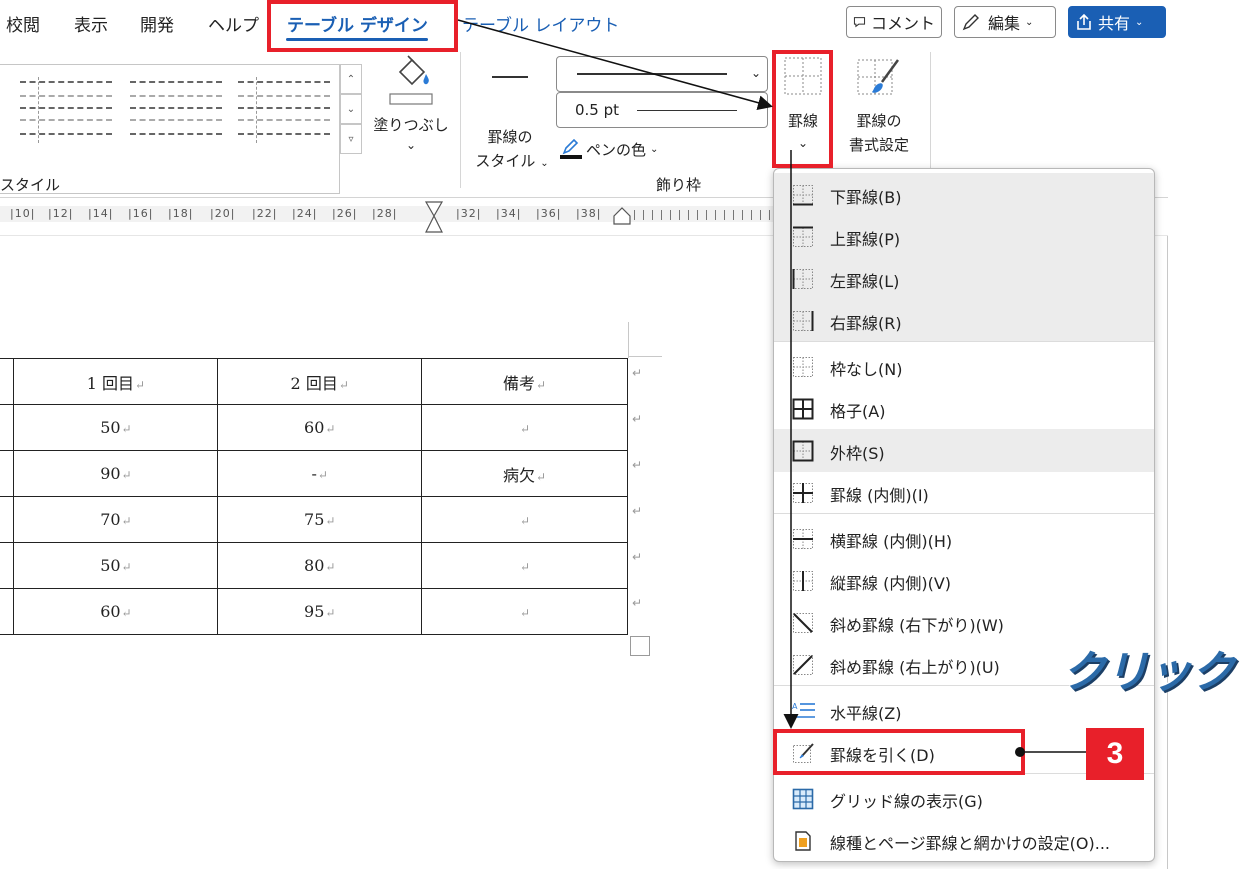 This screenshot has height=869, width=1240. Describe the element at coordinates (964, 538) in the screenshot. I see `menu-item-inside-horizontal-border: 横罫線 (内側)(H)` at that location.